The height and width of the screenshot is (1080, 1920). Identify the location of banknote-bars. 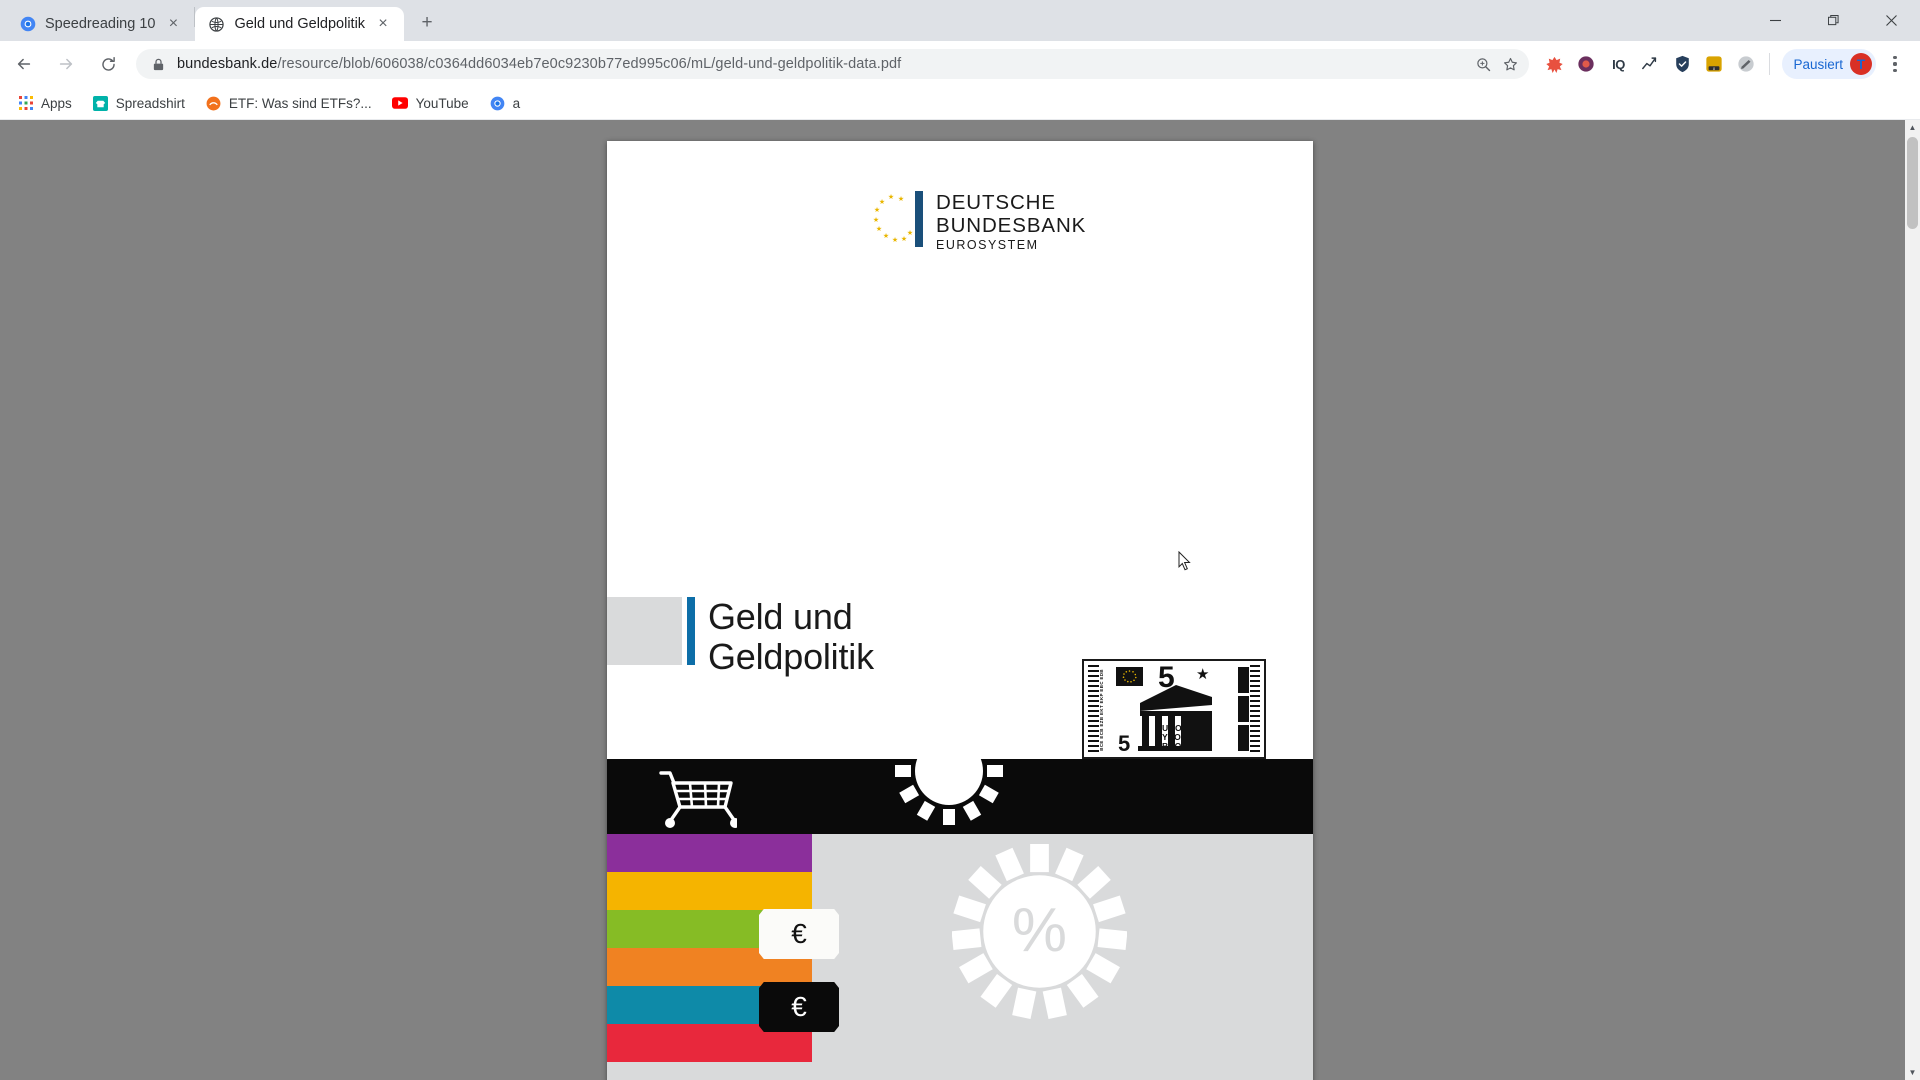
(1243, 709).